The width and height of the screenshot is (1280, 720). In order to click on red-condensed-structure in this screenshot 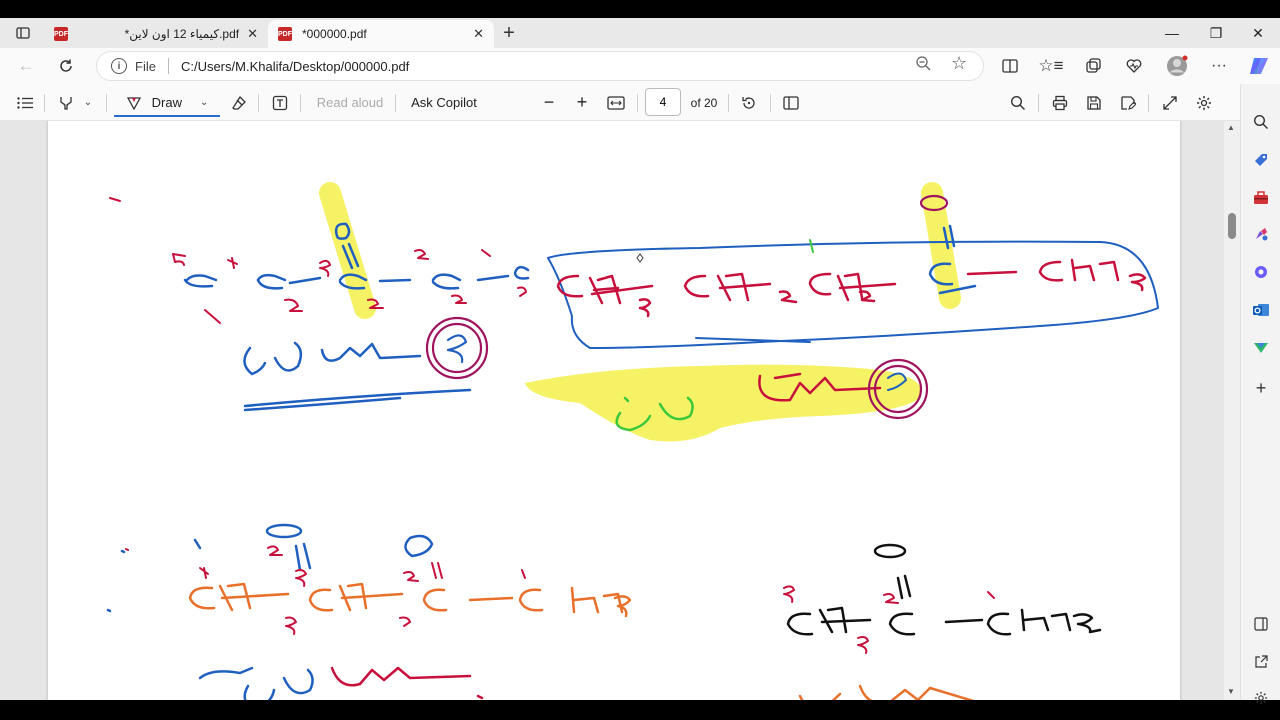, I will do `click(851, 288)`.